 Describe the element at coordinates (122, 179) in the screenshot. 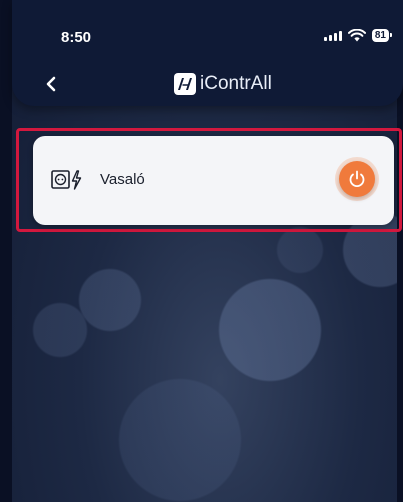

I see `device-name: Vasaló` at that location.